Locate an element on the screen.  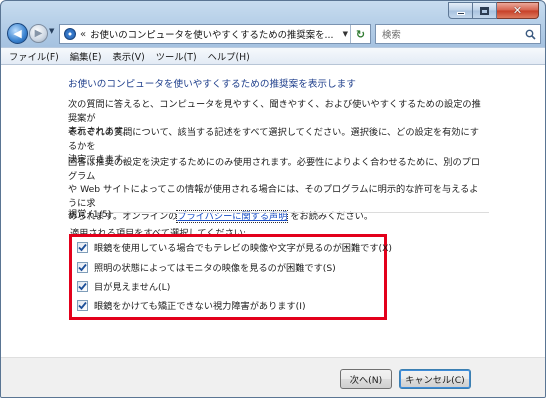
address-bar: « お使いのコンピュータを使いやすくするための推奨案を... ▼ ↻ is located at coordinates (215, 34).